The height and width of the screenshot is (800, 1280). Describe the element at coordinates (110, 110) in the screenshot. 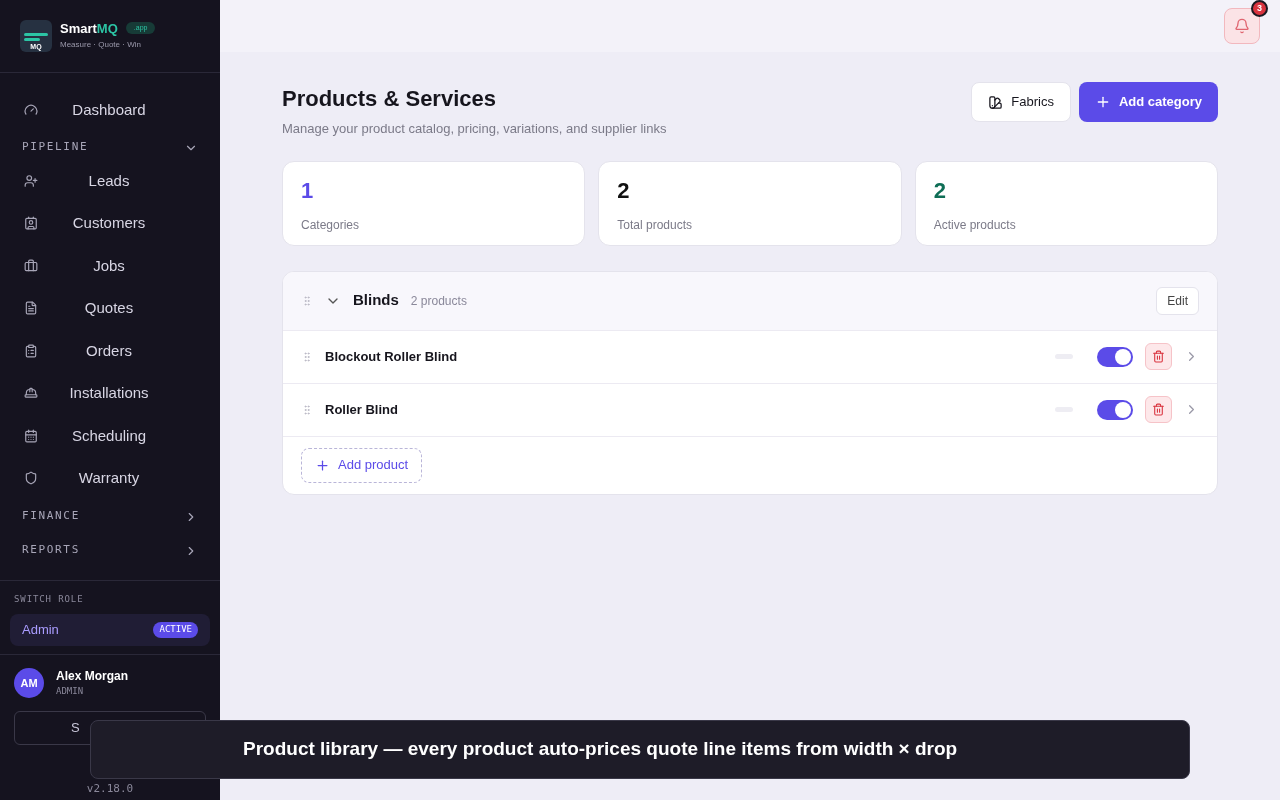

I see `nav-item: Dashboard` at that location.